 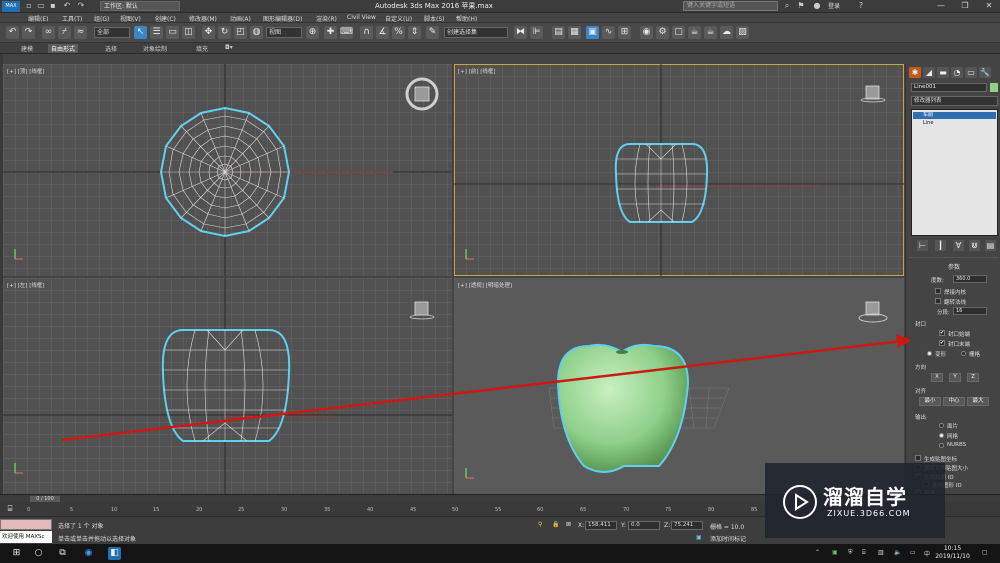 I want to click on tick-label: 75, so click(x=668, y=510).